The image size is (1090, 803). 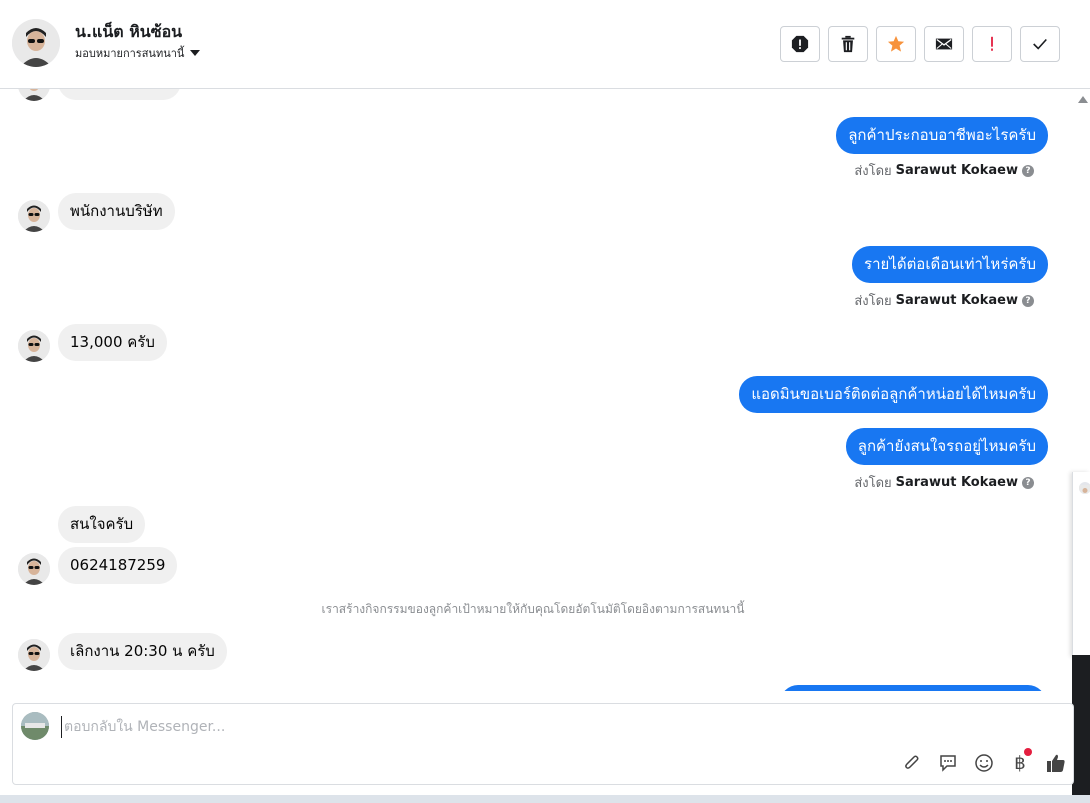 I want to click on alert-octagon-icon, so click(x=800, y=44).